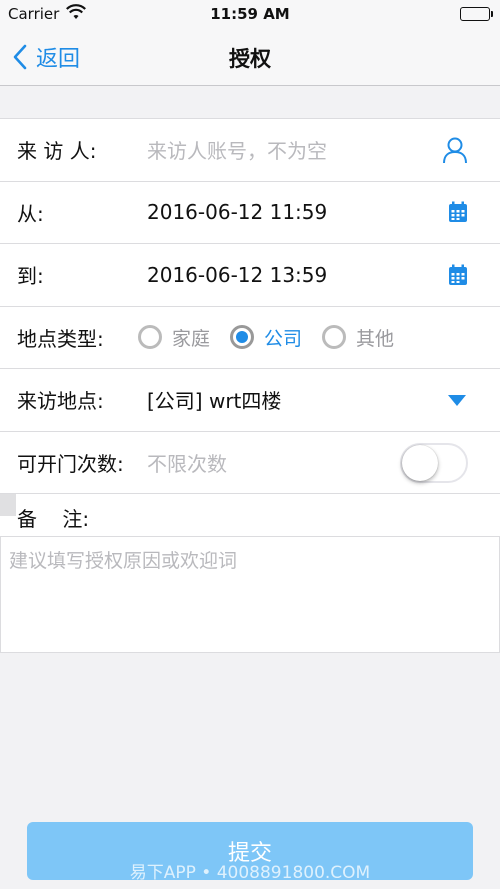 This screenshot has height=889, width=500. What do you see at coordinates (30, 276) in the screenshot?
I see `to-label: 到:` at bounding box center [30, 276].